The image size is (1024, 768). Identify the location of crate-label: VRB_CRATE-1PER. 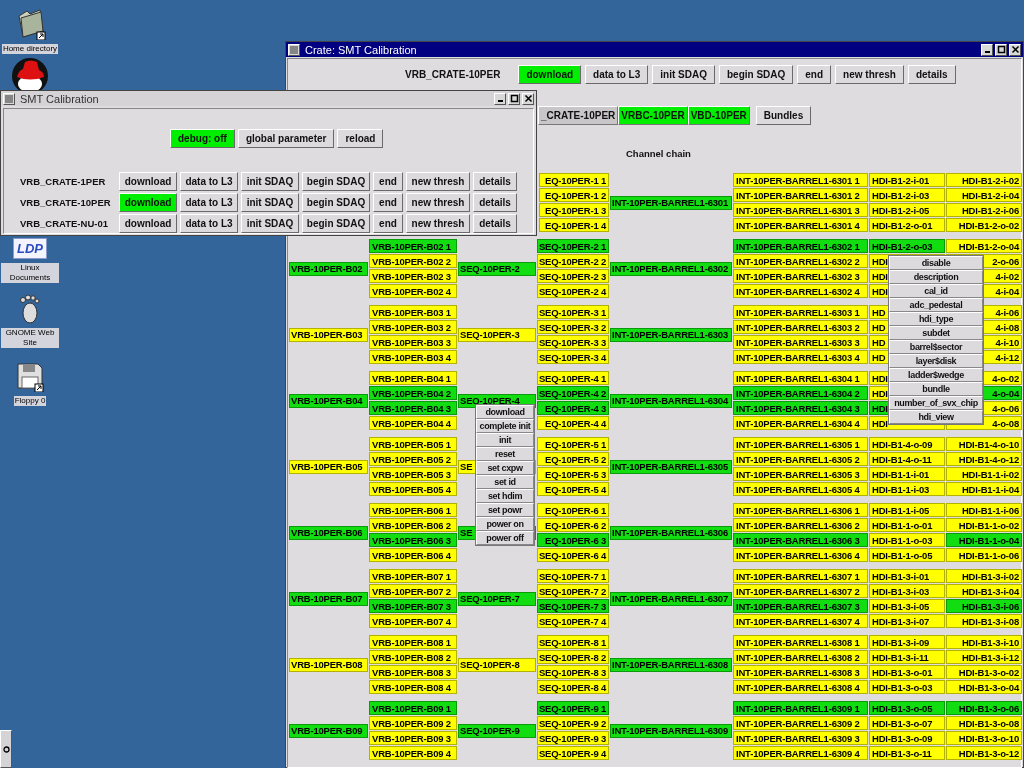
(63, 181).